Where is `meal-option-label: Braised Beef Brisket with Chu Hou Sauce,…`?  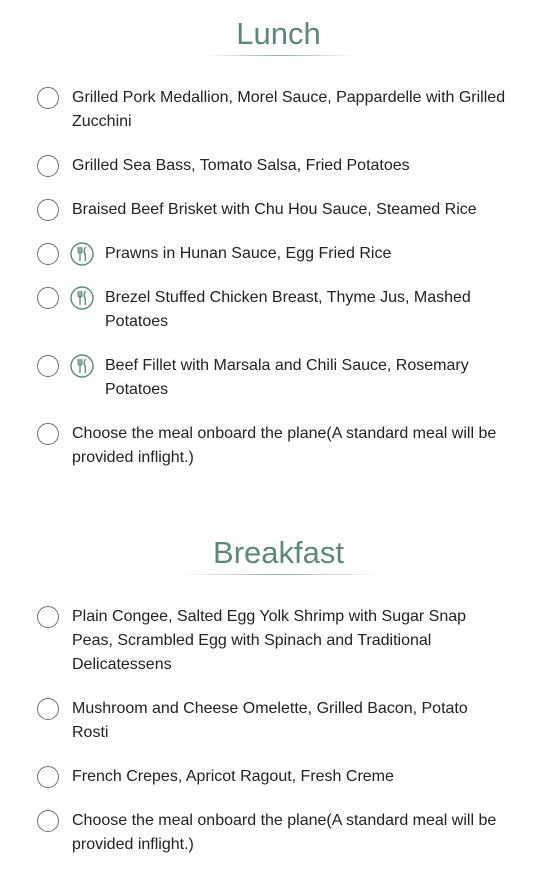
meal-option-label: Braised Beef Brisket with Chu Hou Sauce,… is located at coordinates (274, 209).